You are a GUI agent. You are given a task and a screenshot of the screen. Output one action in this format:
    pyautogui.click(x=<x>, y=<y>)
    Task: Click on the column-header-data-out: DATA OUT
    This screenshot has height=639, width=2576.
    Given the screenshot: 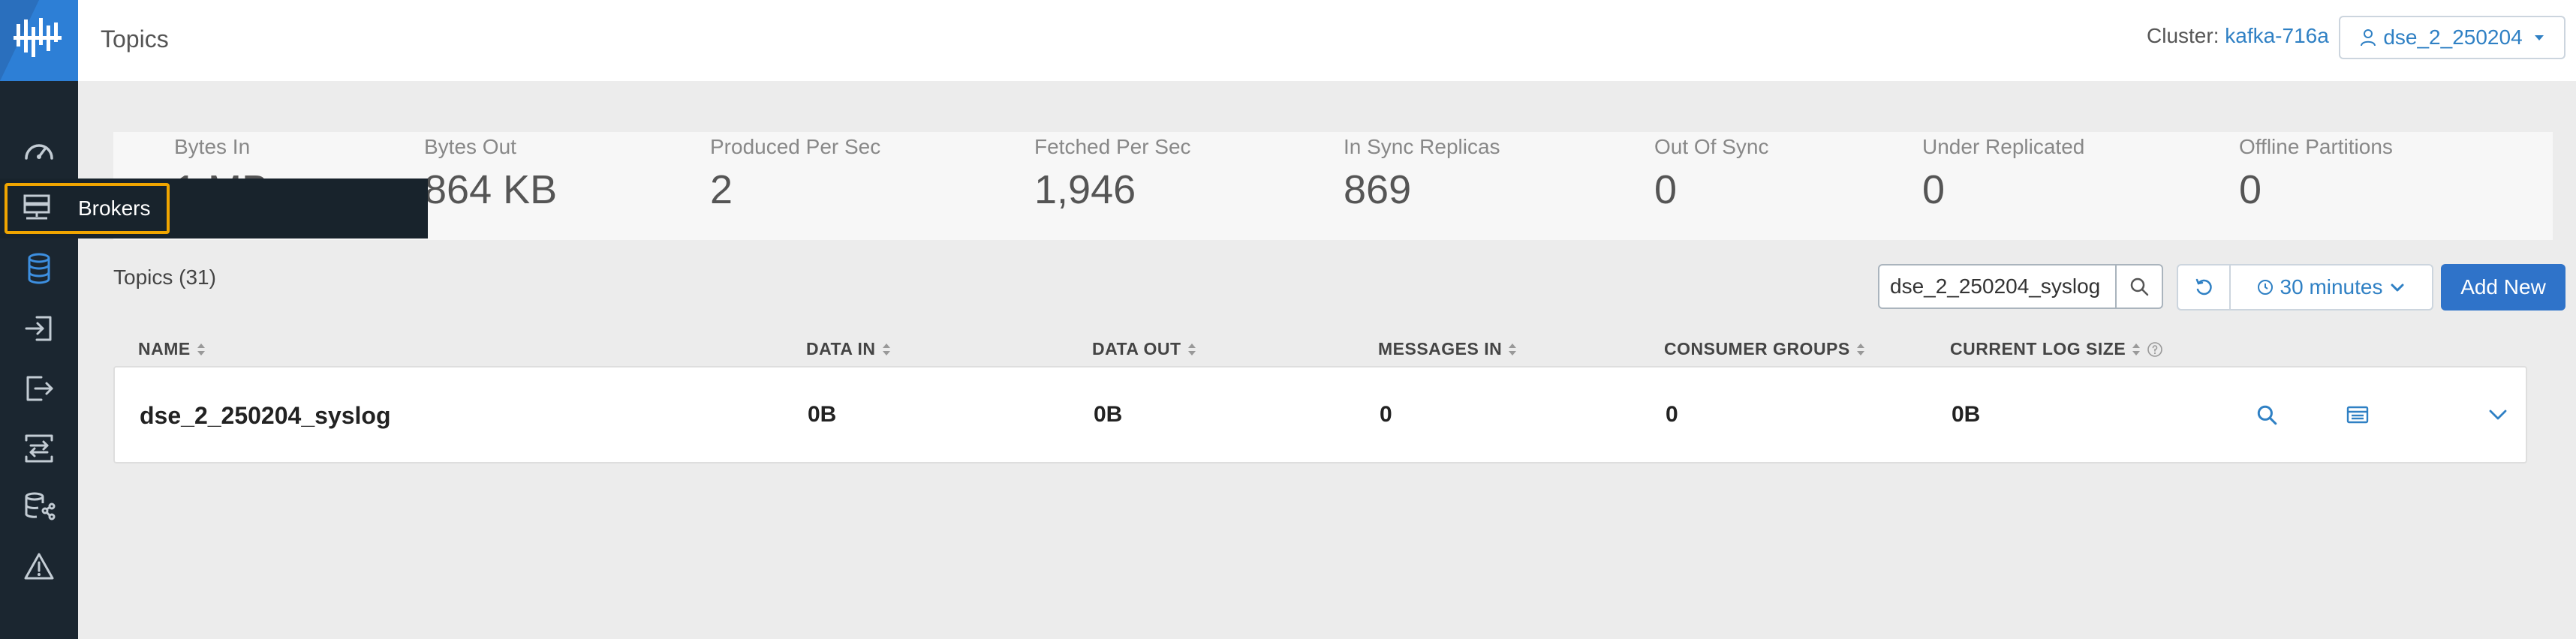 What is the action you would take?
    pyautogui.click(x=1144, y=349)
    